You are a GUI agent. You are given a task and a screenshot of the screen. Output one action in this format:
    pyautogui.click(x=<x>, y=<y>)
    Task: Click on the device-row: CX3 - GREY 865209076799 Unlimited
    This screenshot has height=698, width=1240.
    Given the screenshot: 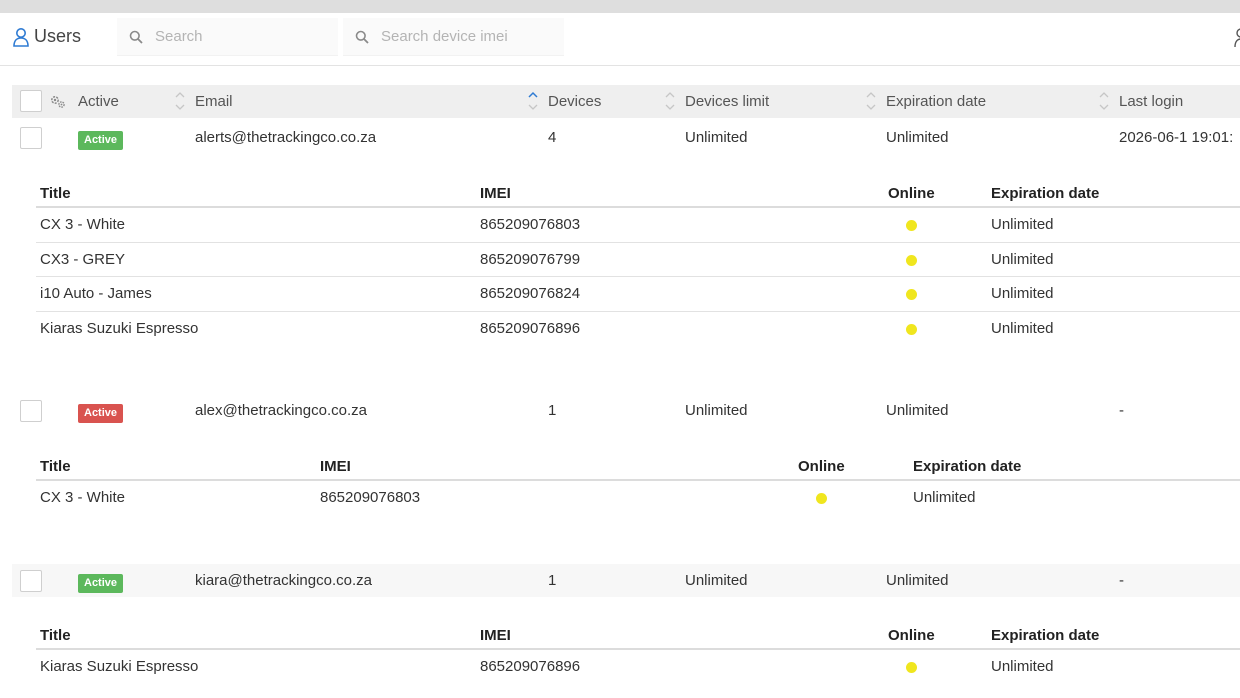 What is the action you would take?
    pyautogui.click(x=638, y=260)
    